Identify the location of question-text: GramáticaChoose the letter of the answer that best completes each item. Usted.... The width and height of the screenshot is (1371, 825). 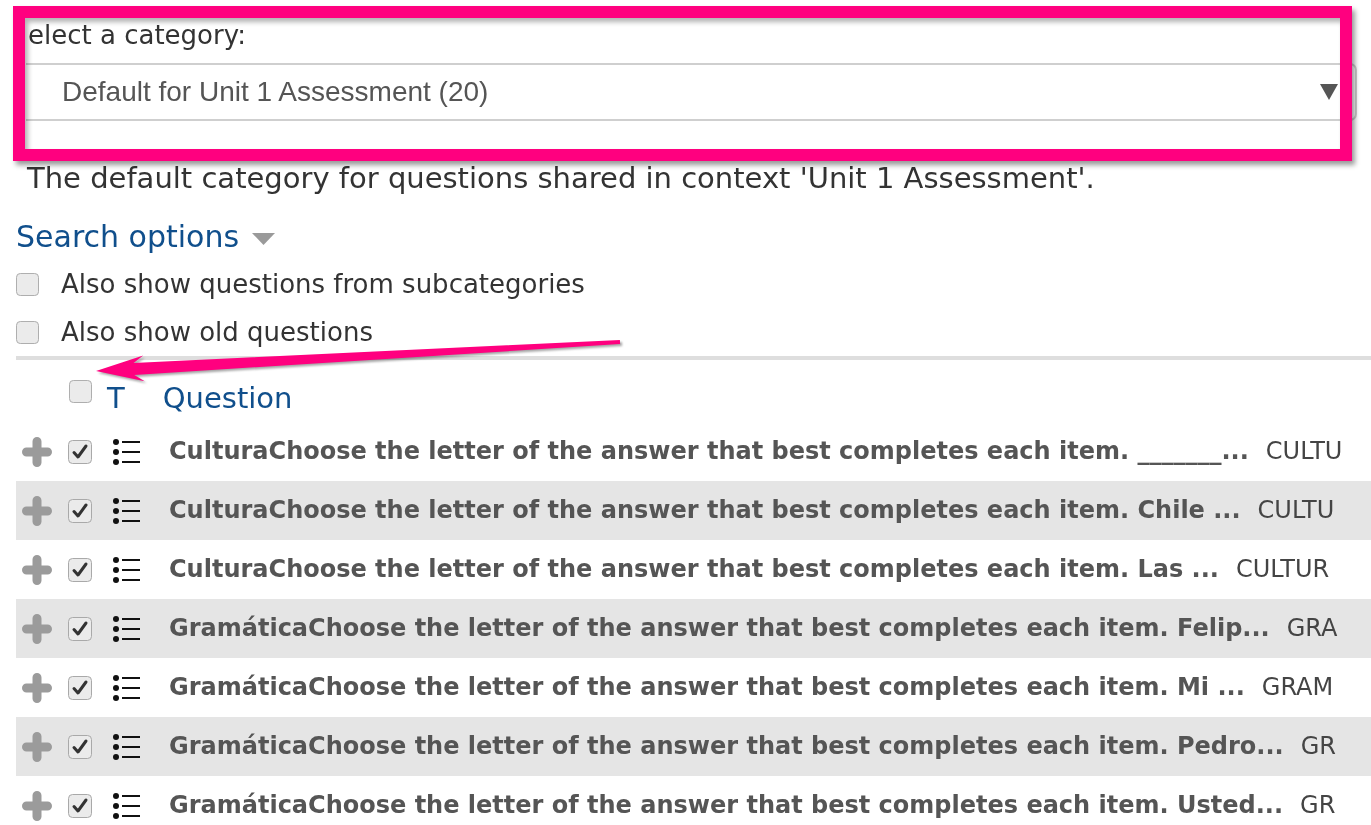
(726, 805).